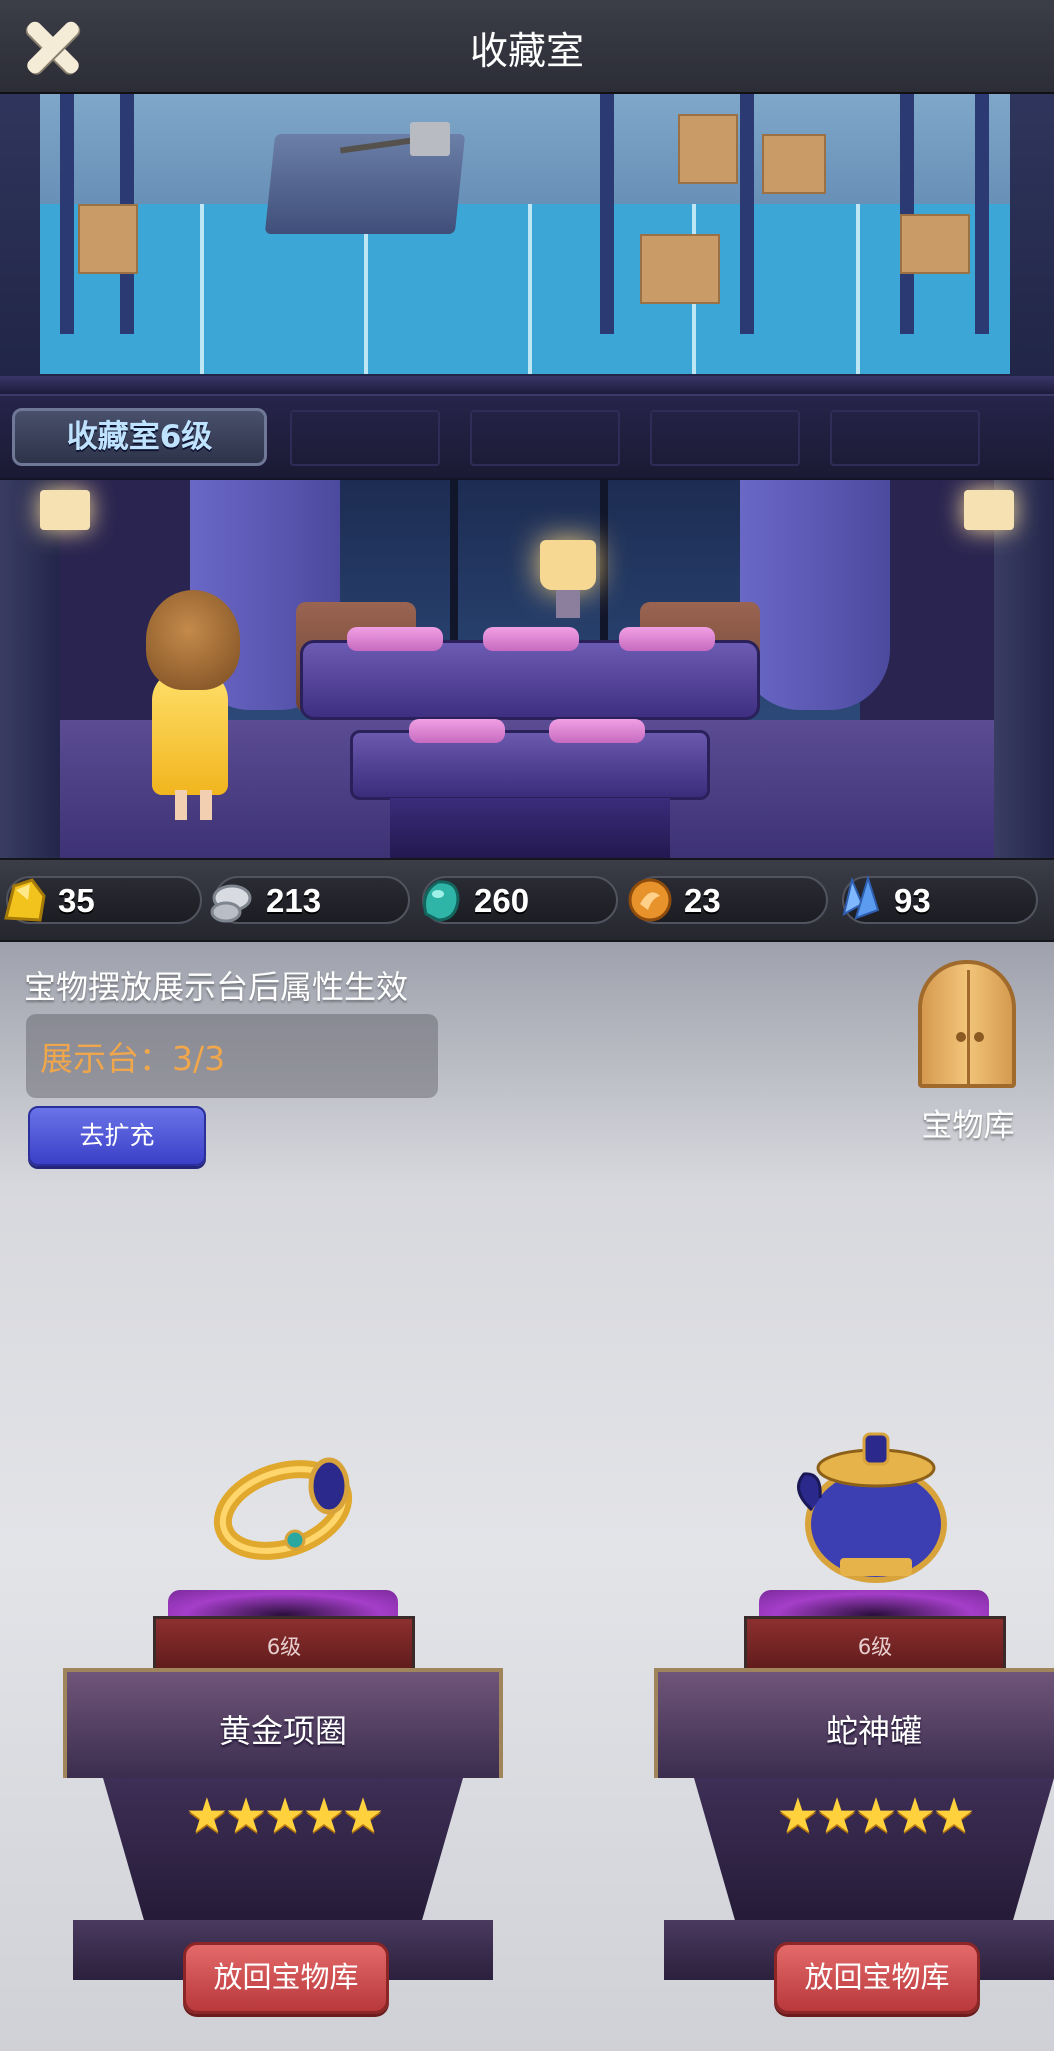  What do you see at coordinates (568, 565) in the screenshot?
I see `table-lamp-icon` at bounding box center [568, 565].